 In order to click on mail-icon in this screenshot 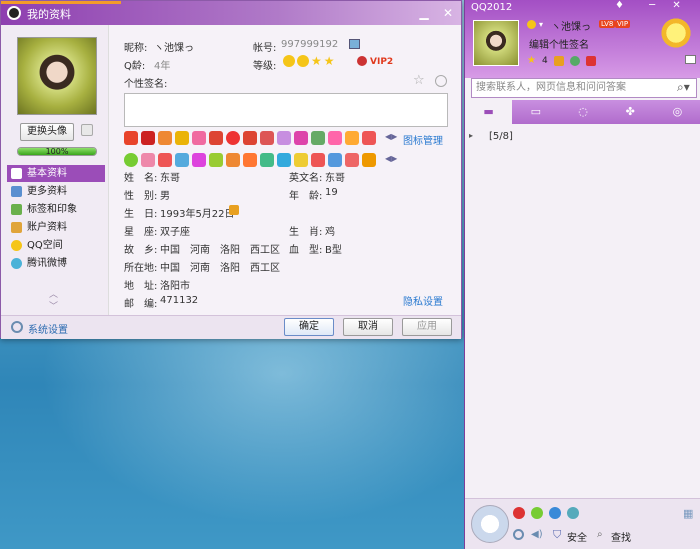, I will do `click(690, 59)`.